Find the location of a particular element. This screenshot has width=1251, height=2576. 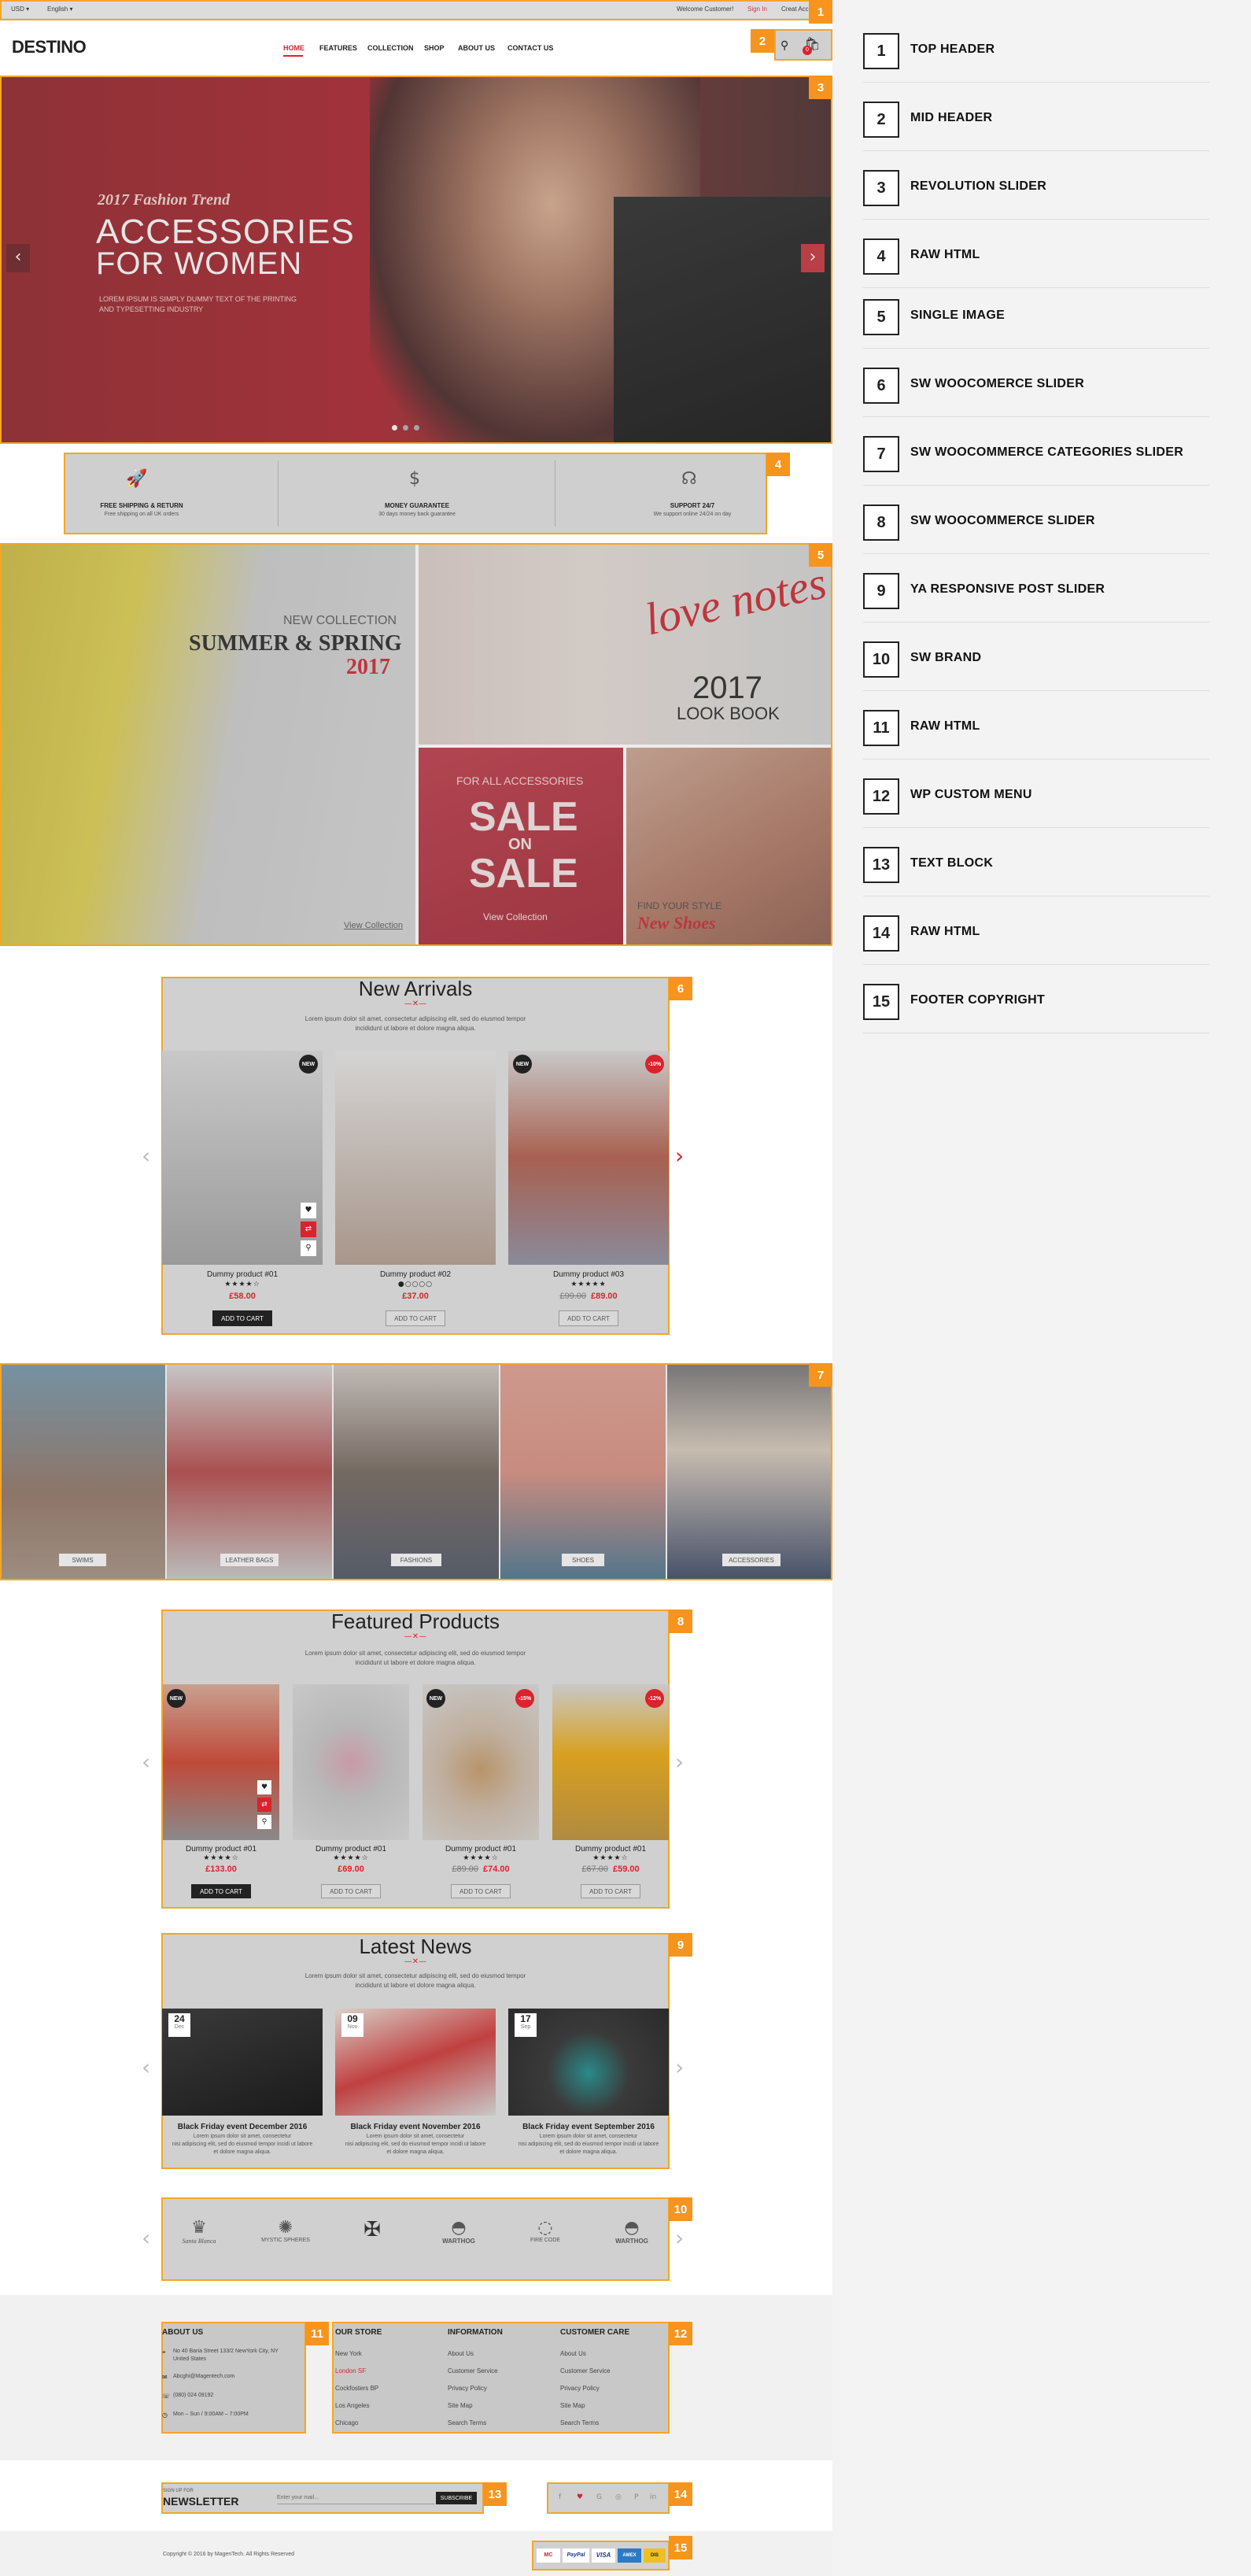

news-month: Dec is located at coordinates (180, 2027).